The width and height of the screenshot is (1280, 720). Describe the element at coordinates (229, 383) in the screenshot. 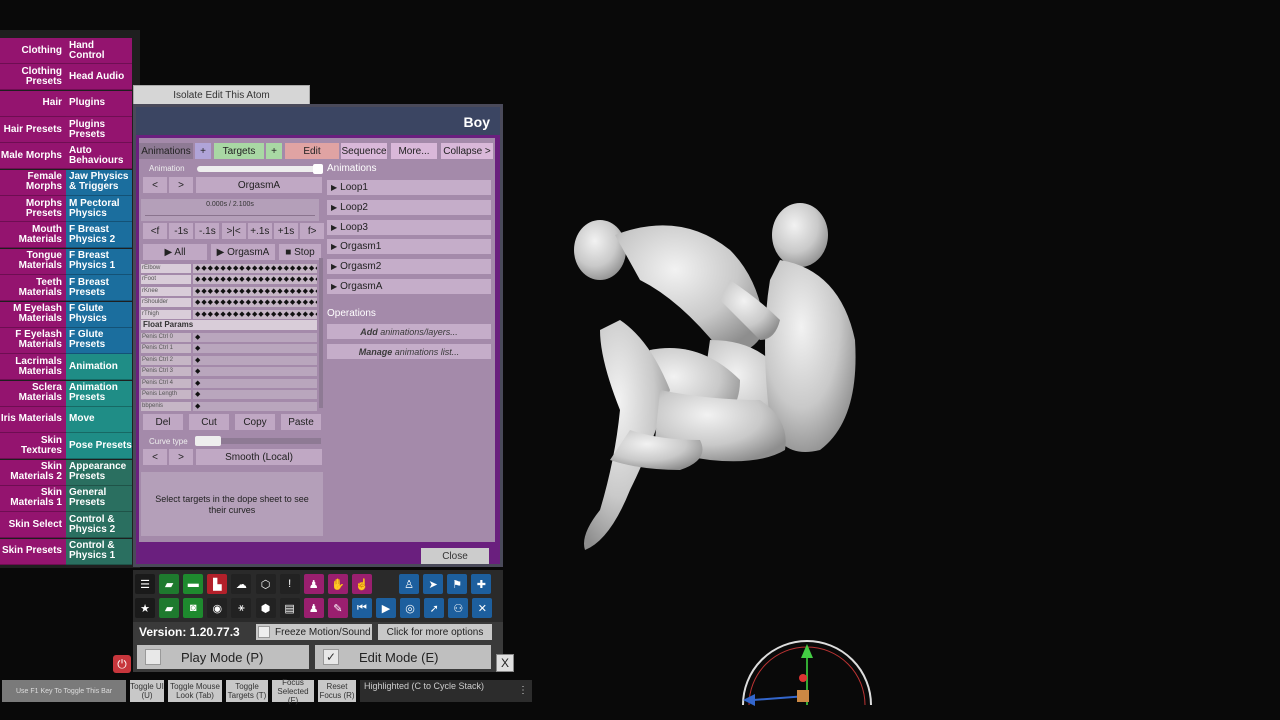

I see `float-param-row: Penis Ctrl 4 ◆` at that location.